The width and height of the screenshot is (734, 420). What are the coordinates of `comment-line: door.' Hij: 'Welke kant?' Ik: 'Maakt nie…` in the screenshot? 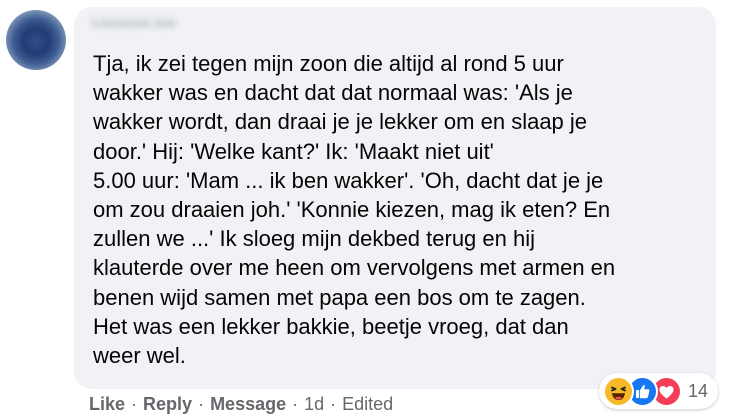 It's located at (293, 151).